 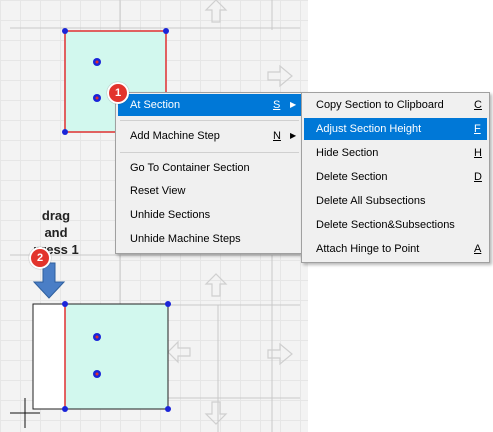 What do you see at coordinates (158, 191) in the screenshot?
I see `menu-item-label: Reset View` at bounding box center [158, 191].